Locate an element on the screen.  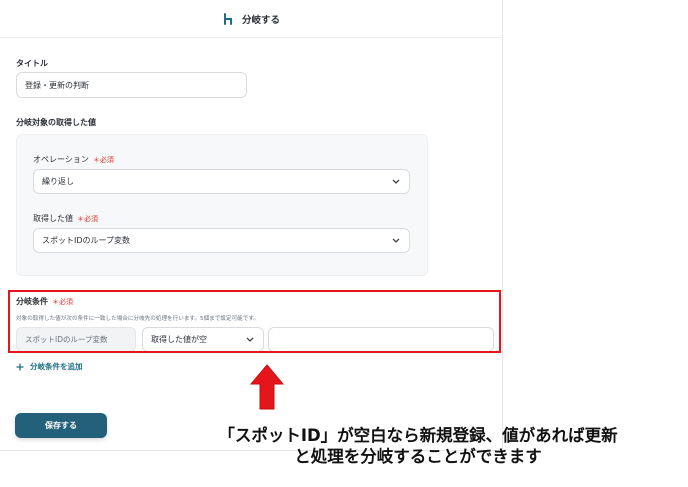
operation-select-value: 繰り返し is located at coordinates (58, 181).